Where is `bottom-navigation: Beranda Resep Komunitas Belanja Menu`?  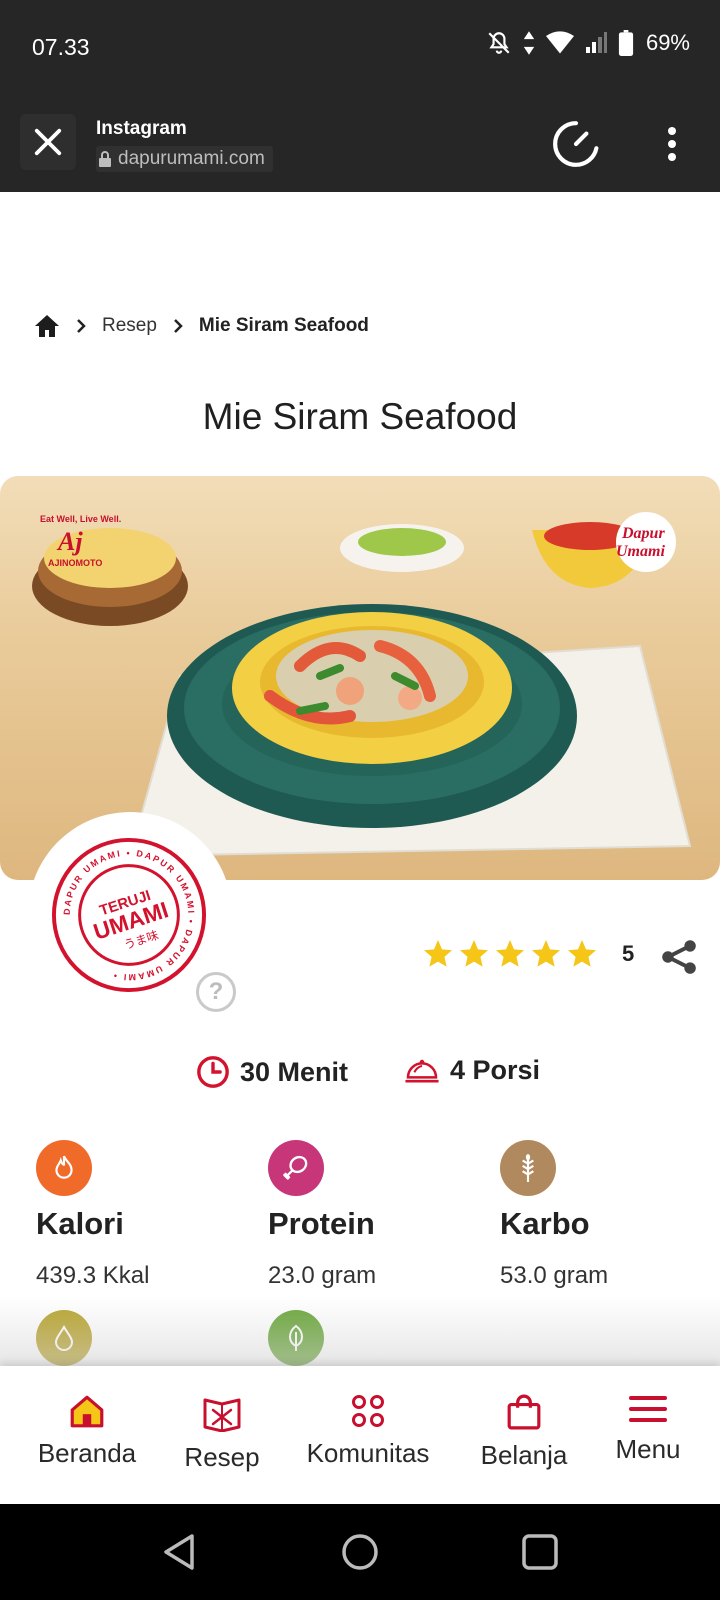 bottom-navigation: Beranda Resep Komunitas Belanja Menu is located at coordinates (360, 1435).